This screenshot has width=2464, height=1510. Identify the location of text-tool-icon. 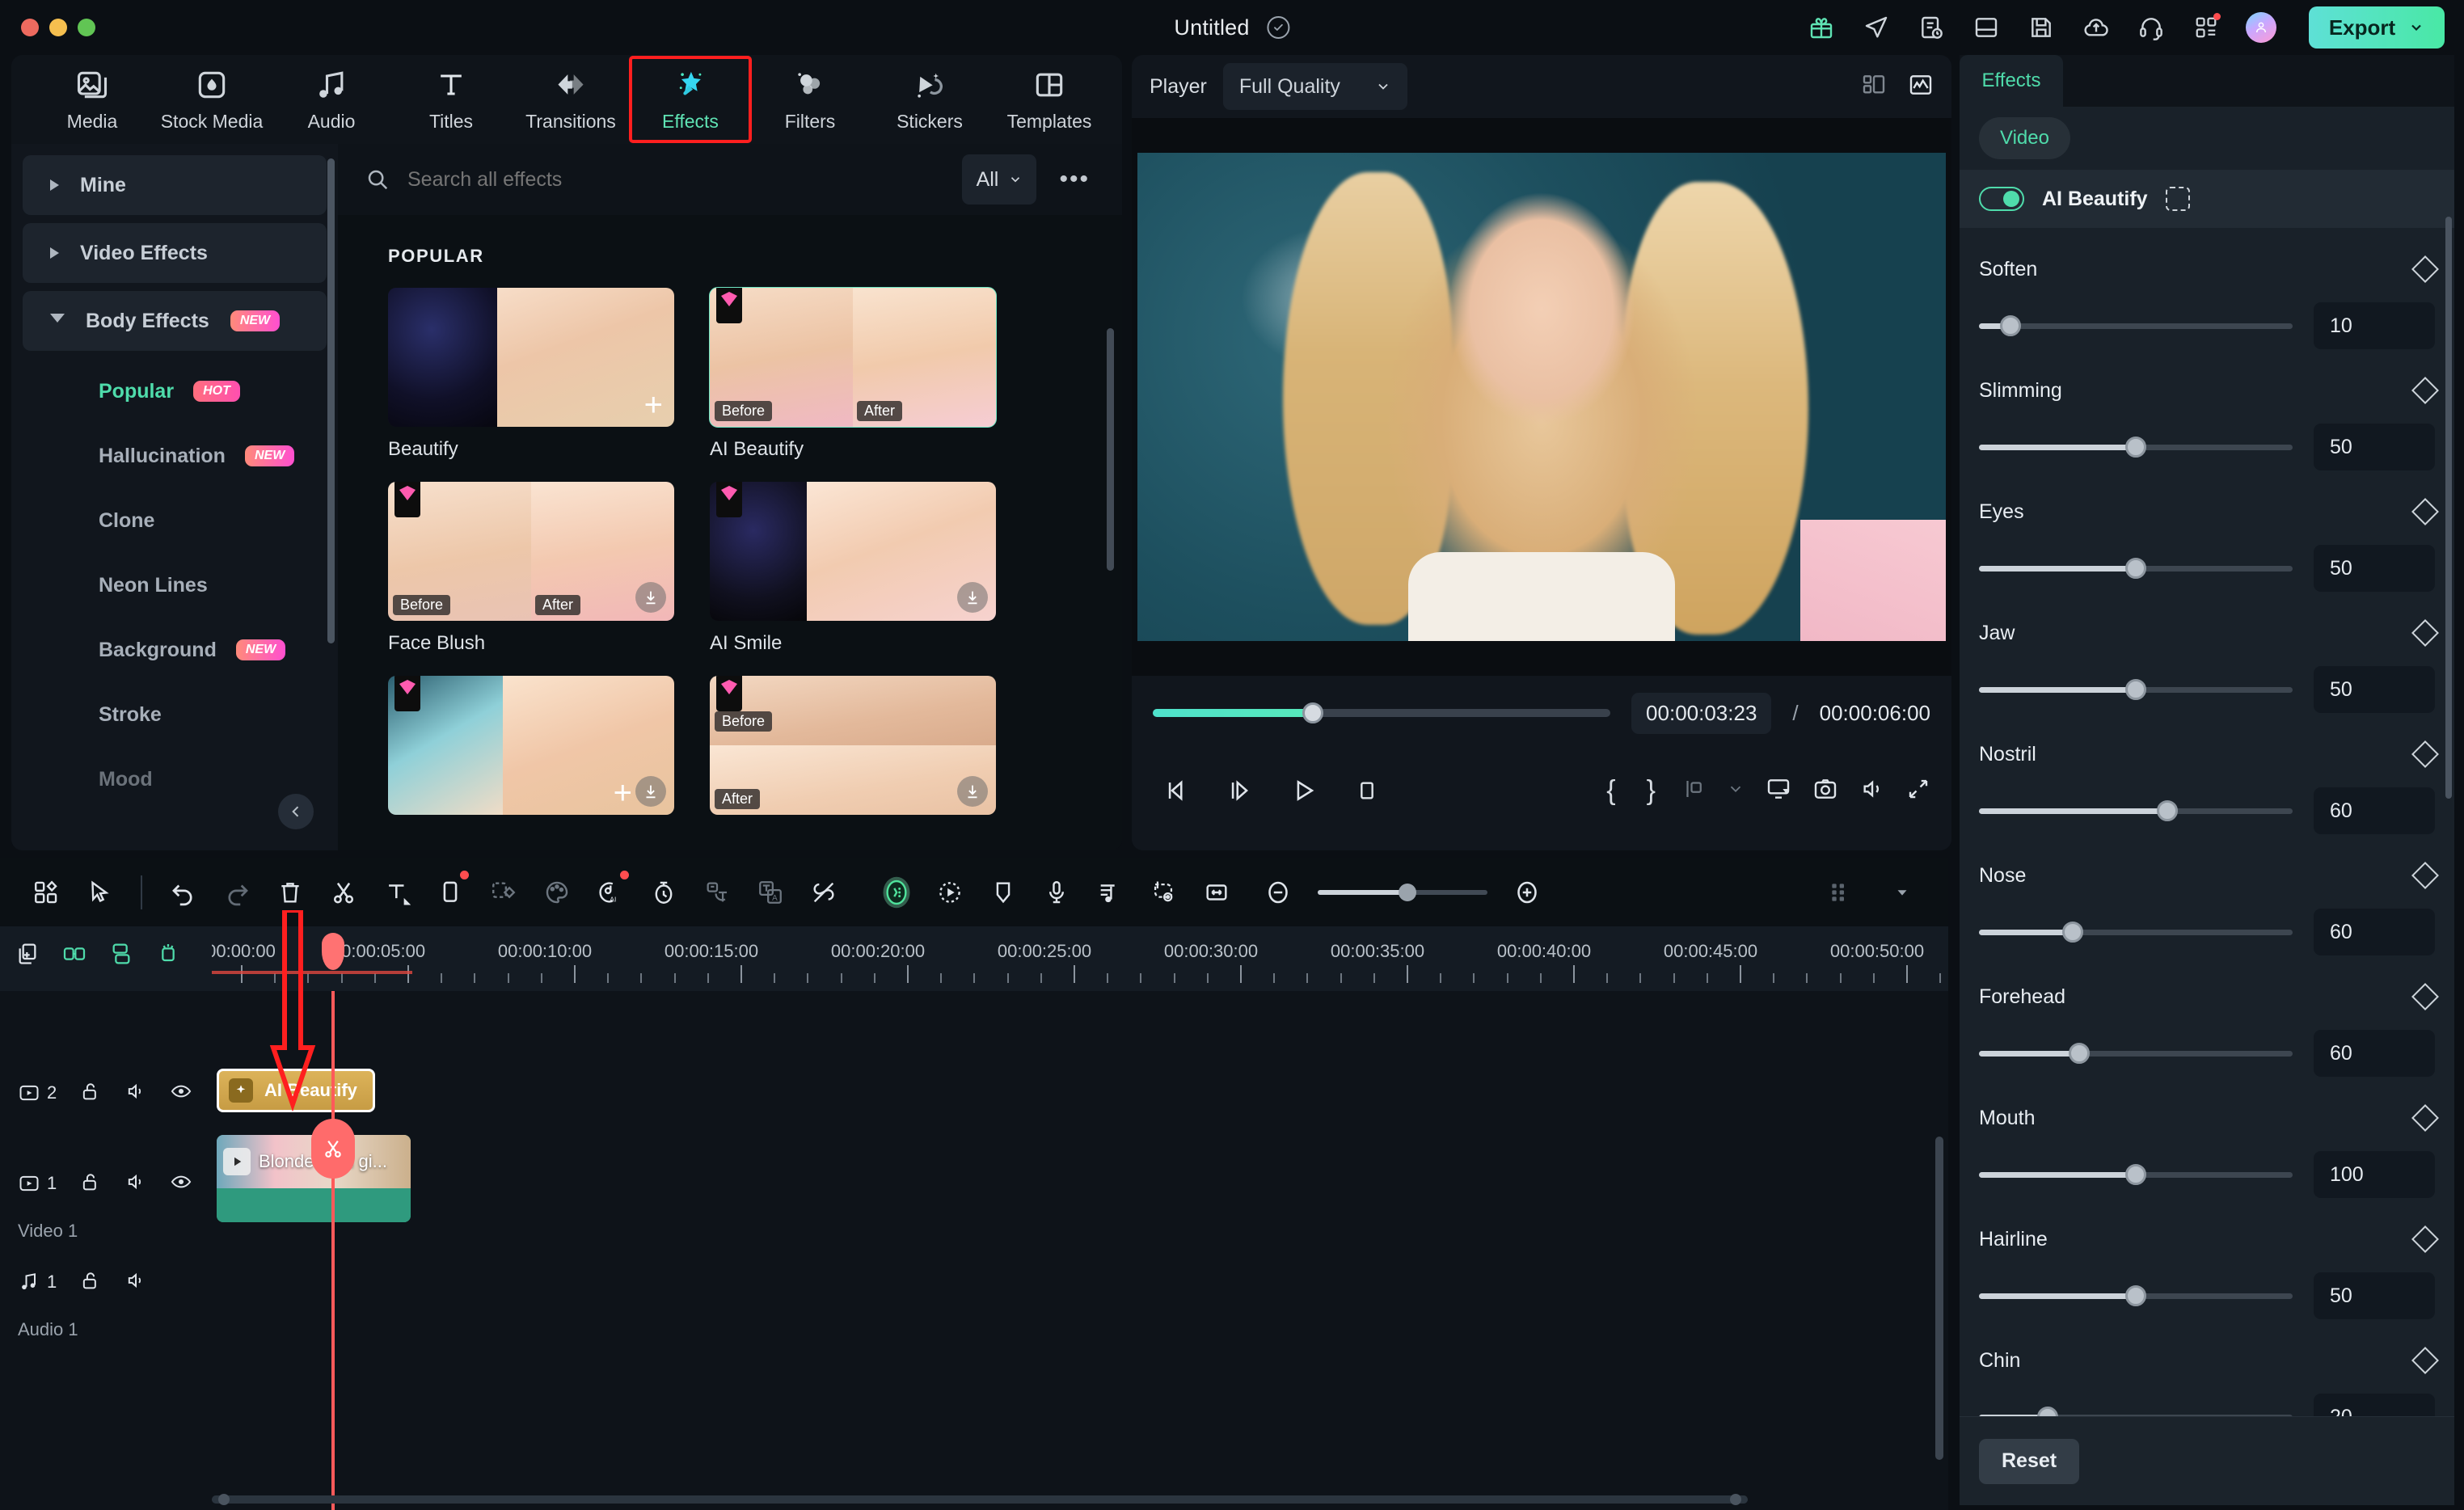
(397, 892).